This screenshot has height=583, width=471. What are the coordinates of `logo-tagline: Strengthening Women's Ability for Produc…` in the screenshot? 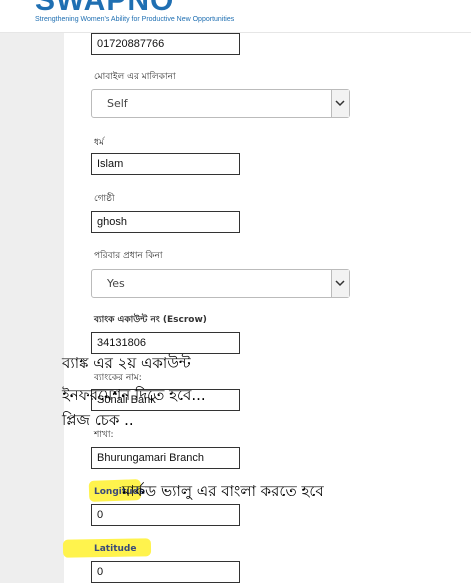 It's located at (135, 19).